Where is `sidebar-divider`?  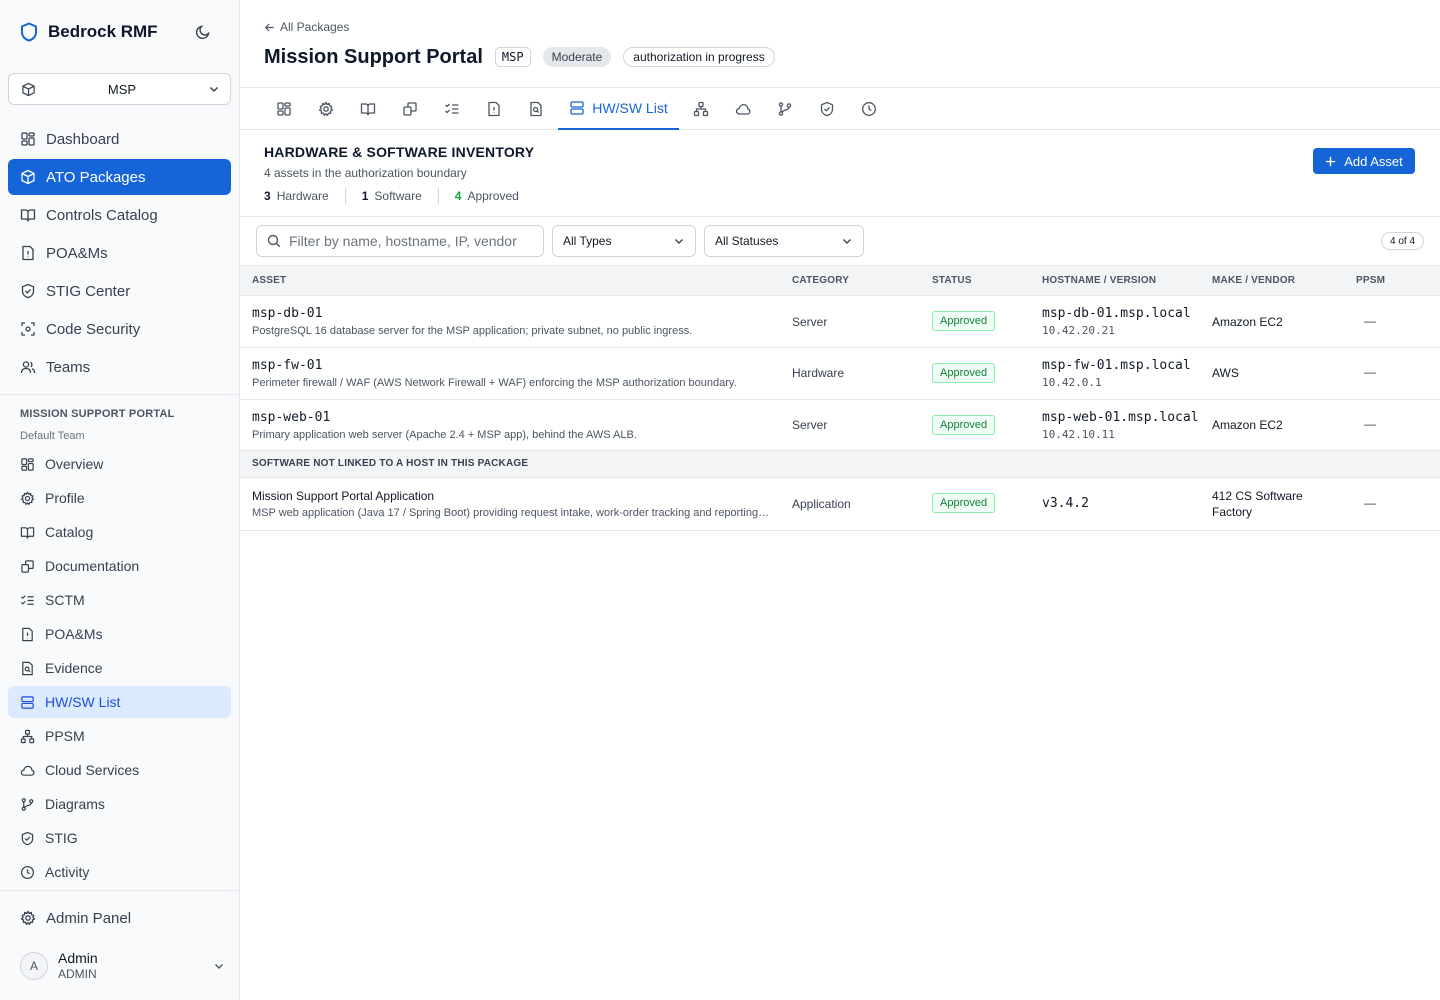
sidebar-divider is located at coordinates (119, 890).